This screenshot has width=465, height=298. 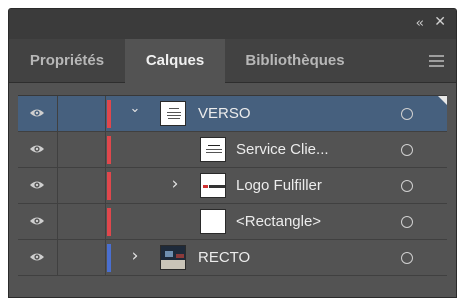 What do you see at coordinates (420, 23) in the screenshot?
I see `double-chevron-left-icon: ‹‹` at bounding box center [420, 23].